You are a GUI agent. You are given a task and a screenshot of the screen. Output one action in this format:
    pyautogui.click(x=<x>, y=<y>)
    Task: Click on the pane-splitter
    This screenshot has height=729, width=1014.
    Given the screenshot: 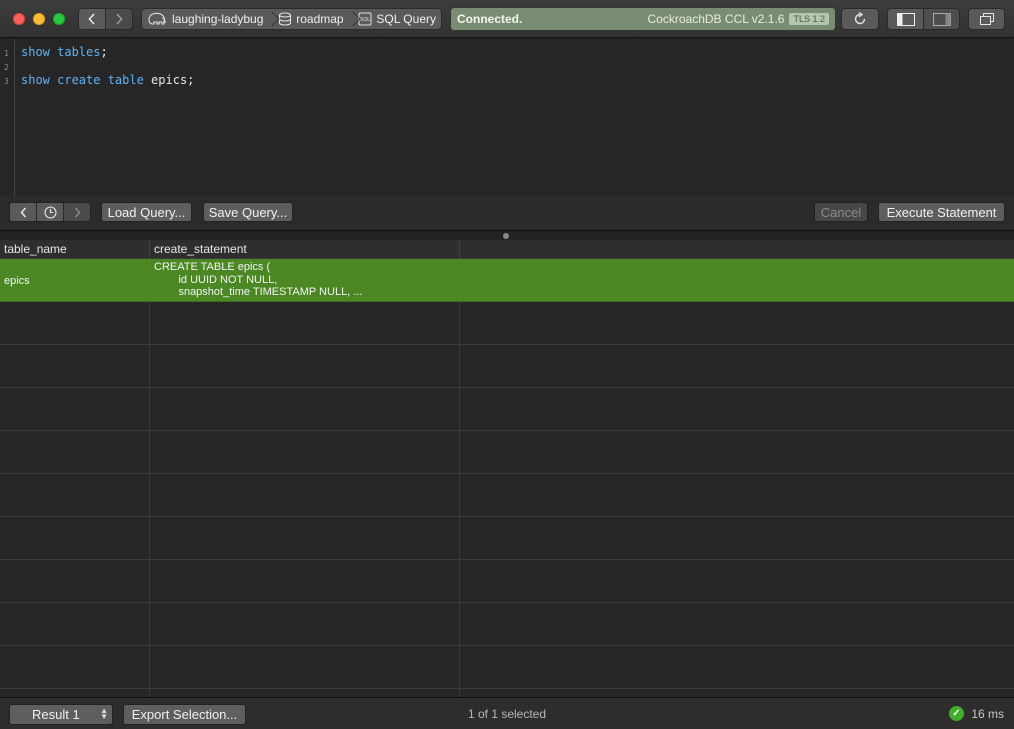 What is the action you would take?
    pyautogui.click(x=507, y=235)
    